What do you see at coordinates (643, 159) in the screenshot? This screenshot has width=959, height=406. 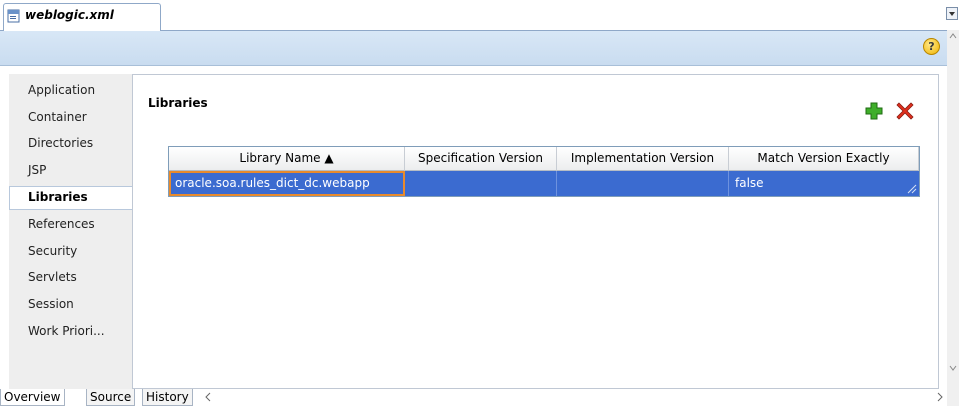 I see `column-header-implementation-version: Implementation Version` at bounding box center [643, 159].